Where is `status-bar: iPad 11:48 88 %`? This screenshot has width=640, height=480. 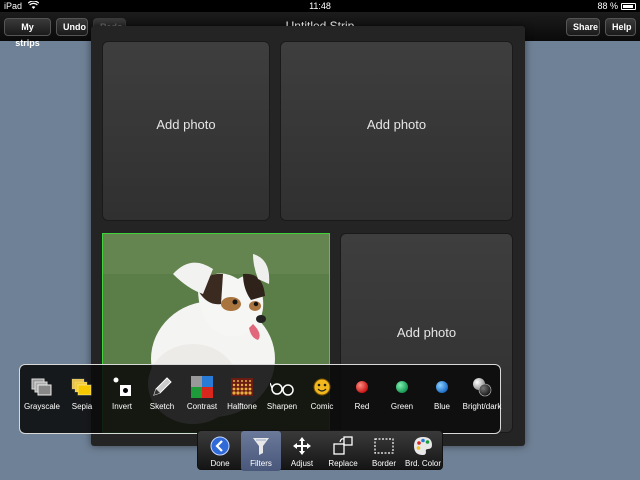 status-bar: iPad 11:48 88 % is located at coordinates (320, 6).